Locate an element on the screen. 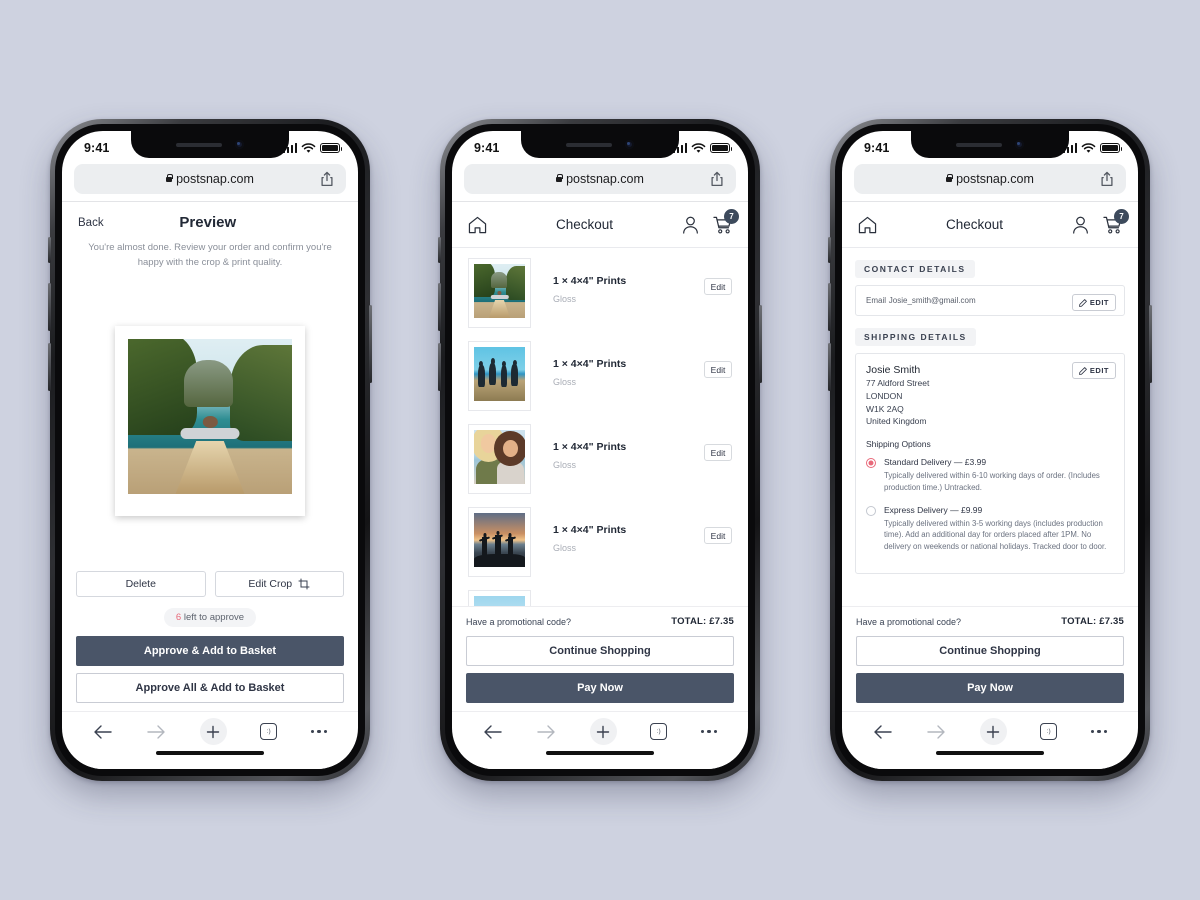  approve-all-add-basket-button: Approve All & Add to Basket is located at coordinates (210, 688).